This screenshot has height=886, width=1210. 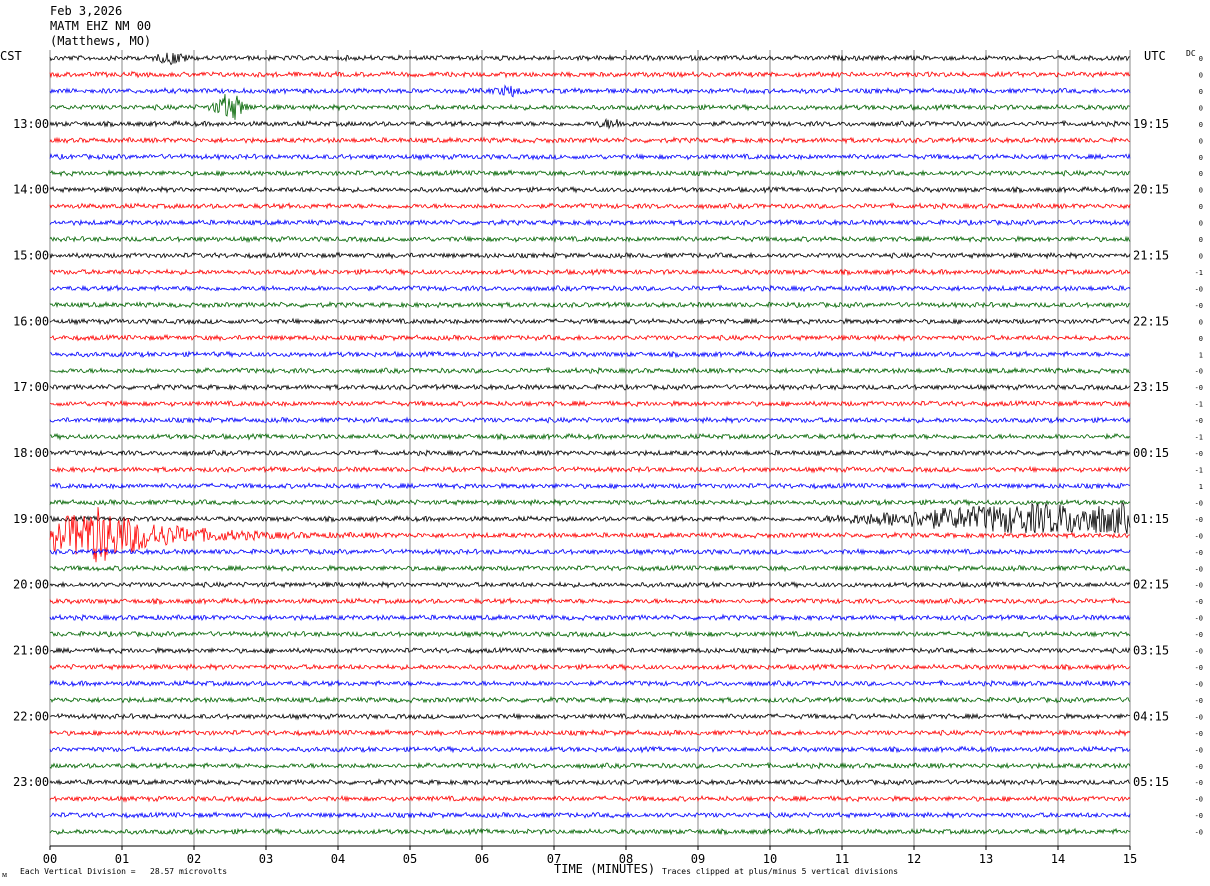 I want to click on right-hour-label: 03:15, so click(x=1151, y=651).